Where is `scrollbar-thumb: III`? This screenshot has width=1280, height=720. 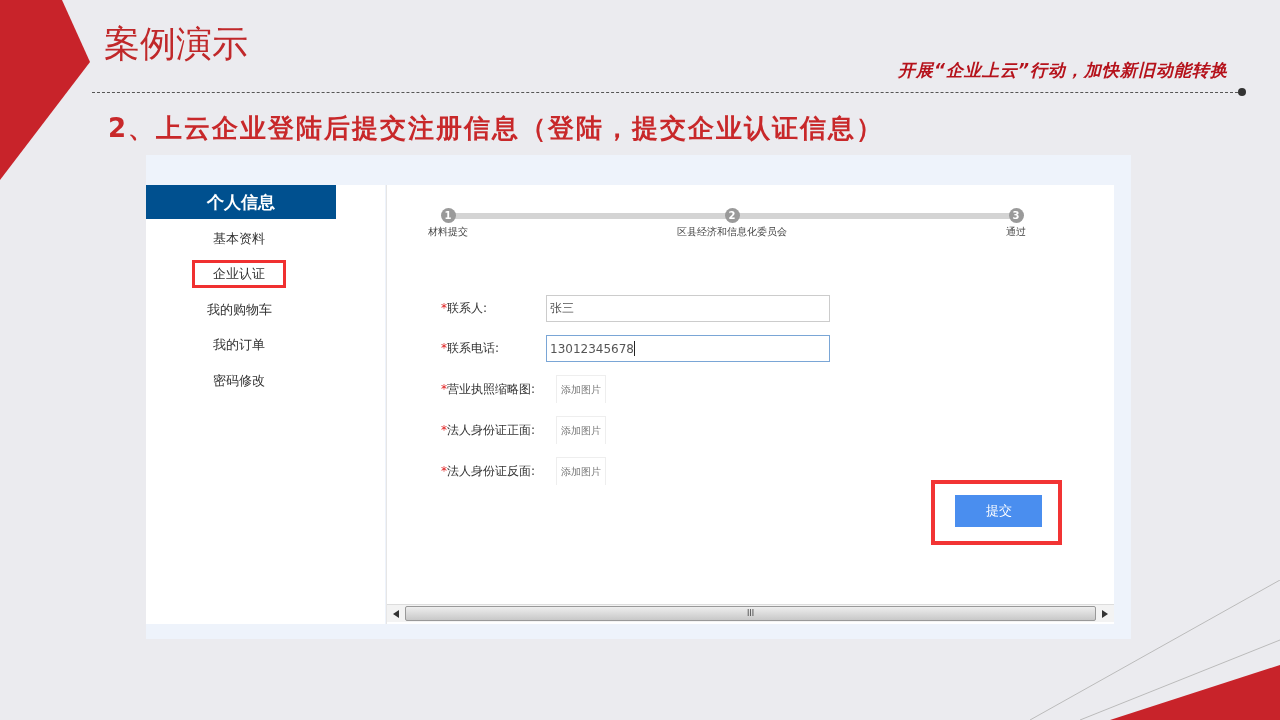
scrollbar-thumb: III is located at coordinates (750, 613).